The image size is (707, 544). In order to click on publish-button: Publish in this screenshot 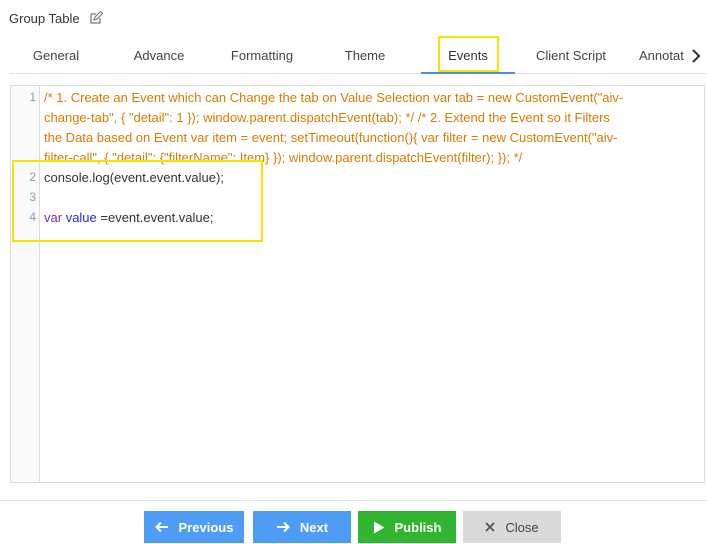, I will do `click(407, 527)`.